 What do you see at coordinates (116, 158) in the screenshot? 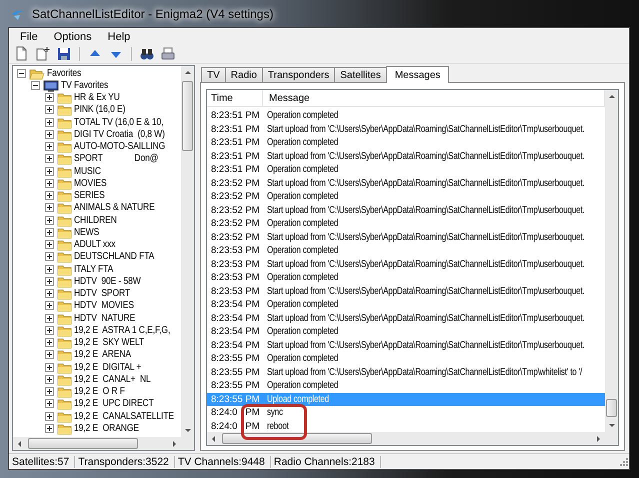
I see `tree-item: SPORT Don@` at bounding box center [116, 158].